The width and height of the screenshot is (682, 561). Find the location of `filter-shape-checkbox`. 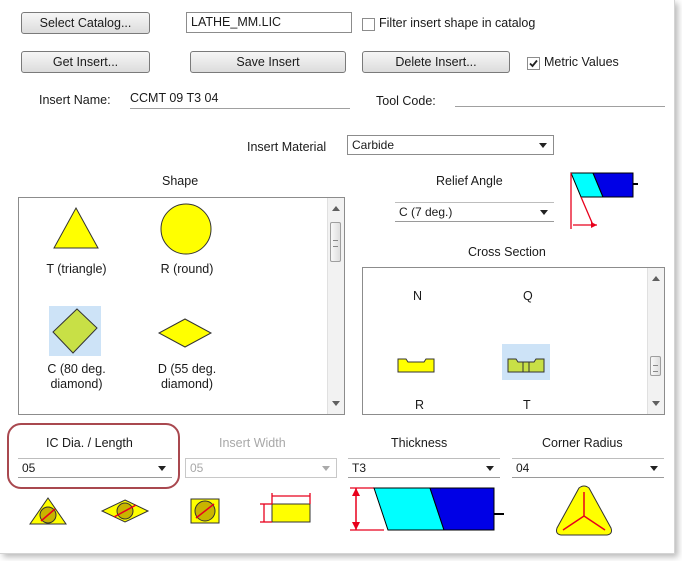

filter-shape-checkbox is located at coordinates (368, 24).